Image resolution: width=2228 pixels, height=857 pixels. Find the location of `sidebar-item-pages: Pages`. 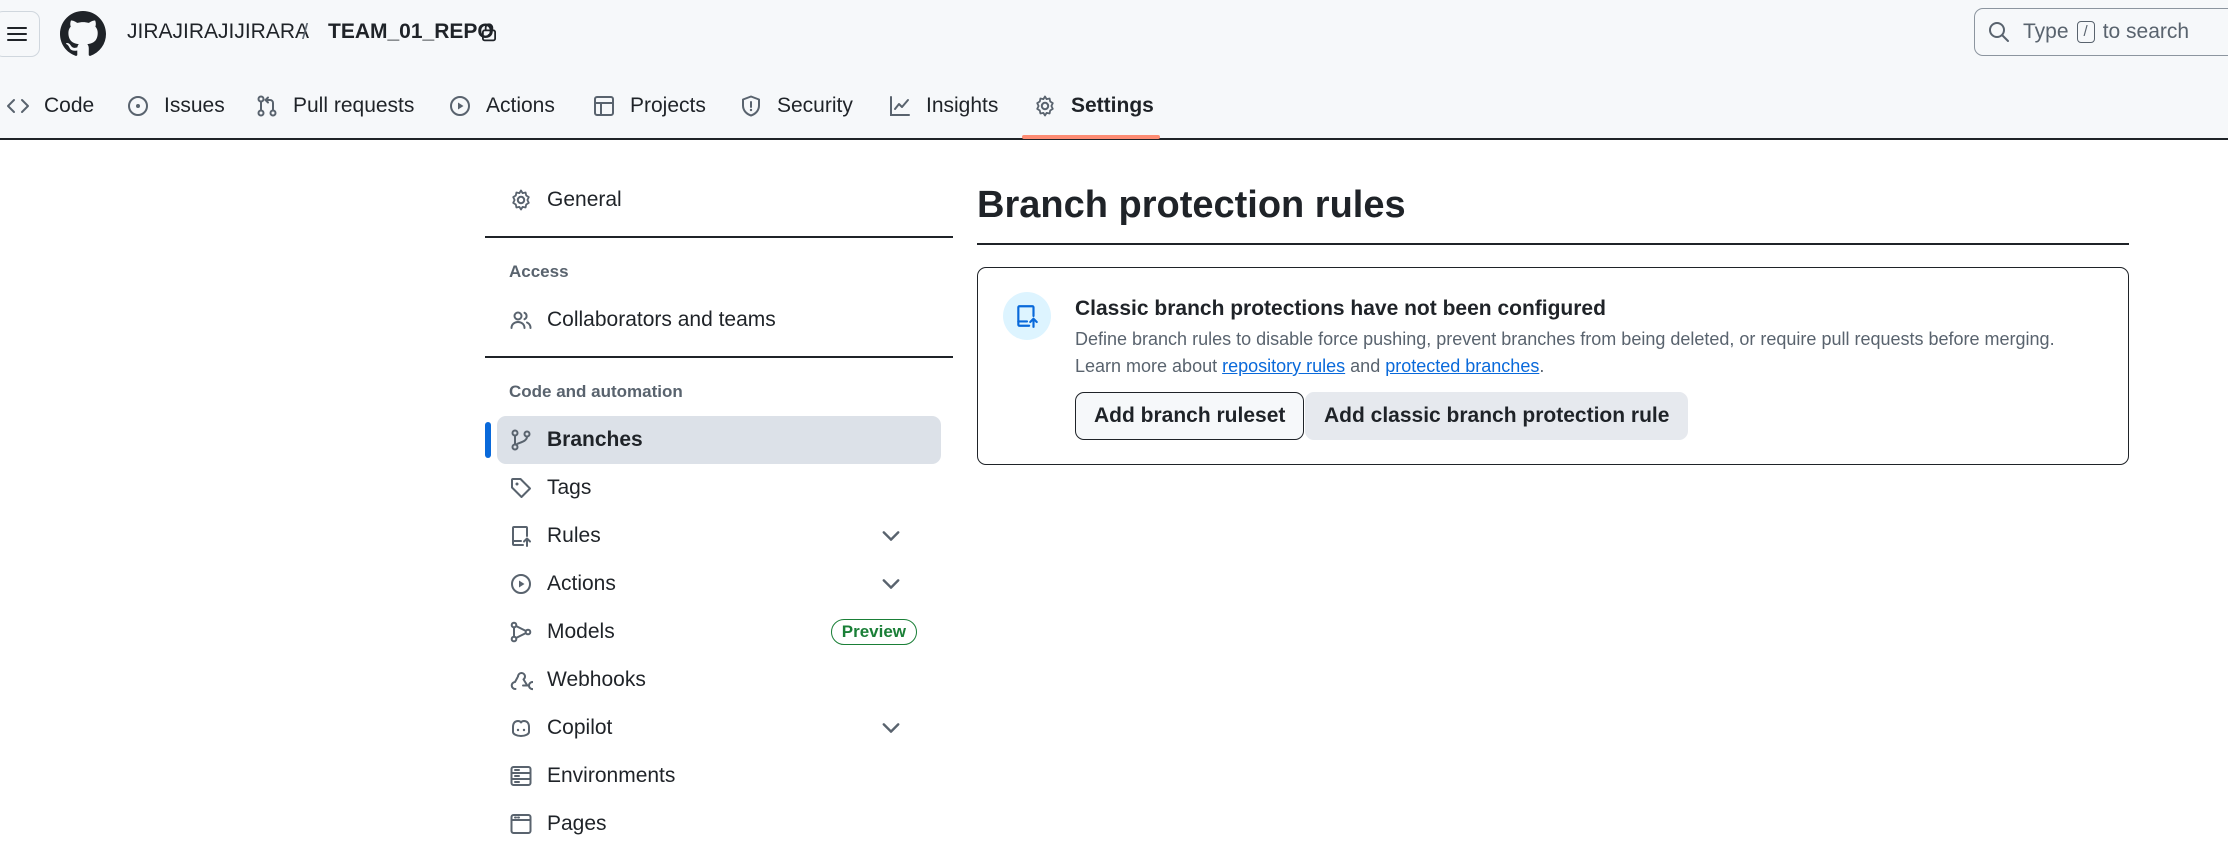

sidebar-item-pages: Pages is located at coordinates (719, 824).